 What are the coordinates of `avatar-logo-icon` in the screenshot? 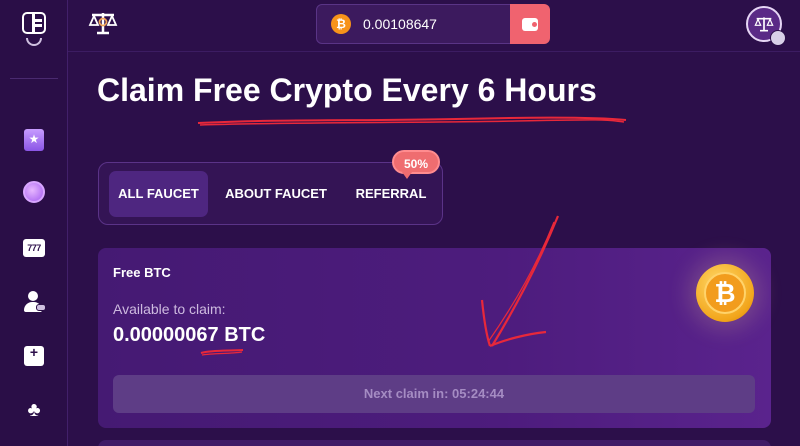 It's located at (764, 24).